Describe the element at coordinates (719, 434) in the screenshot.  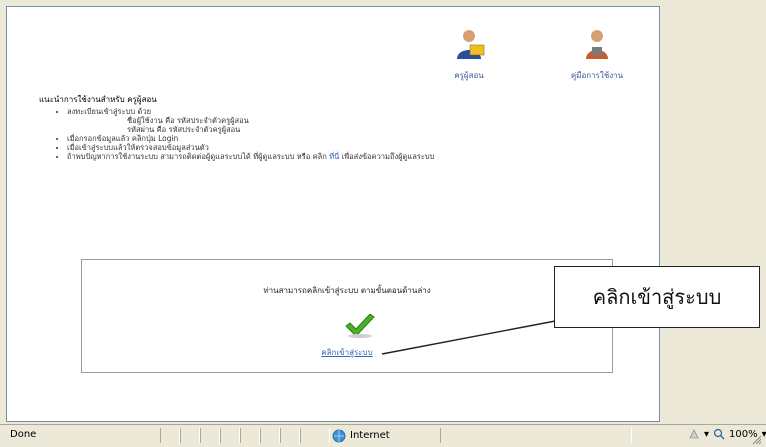
I see `zoom-icon` at that location.